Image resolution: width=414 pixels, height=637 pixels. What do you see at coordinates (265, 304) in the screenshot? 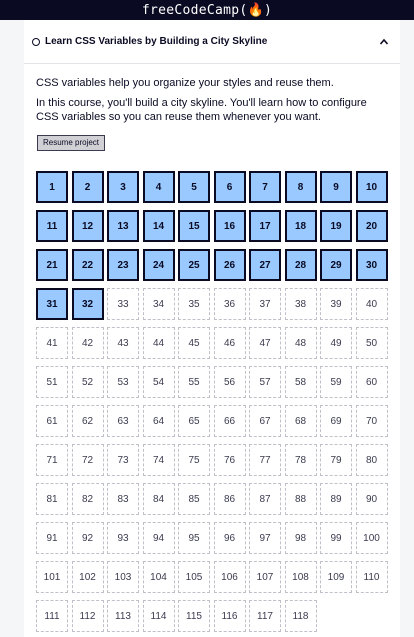
I see `step-button: 37` at bounding box center [265, 304].